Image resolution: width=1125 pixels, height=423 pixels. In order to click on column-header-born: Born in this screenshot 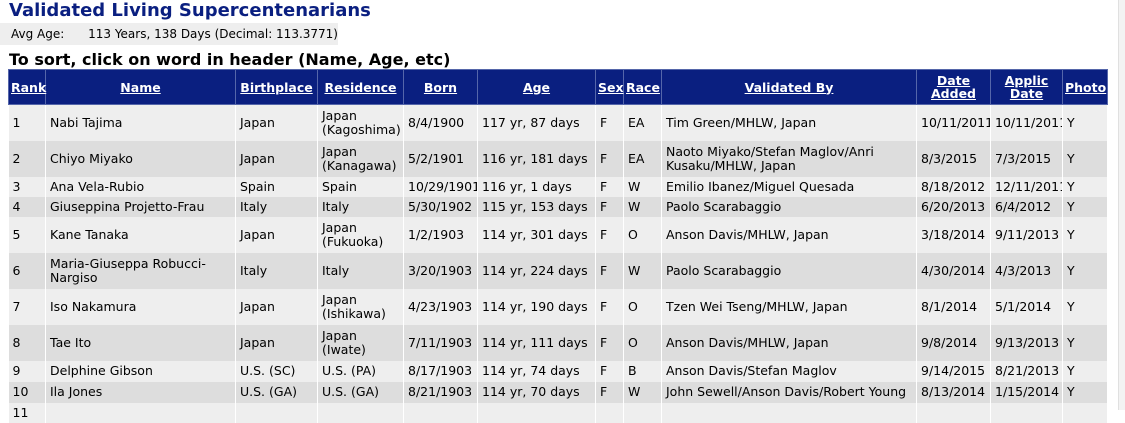, I will do `click(440, 87)`.